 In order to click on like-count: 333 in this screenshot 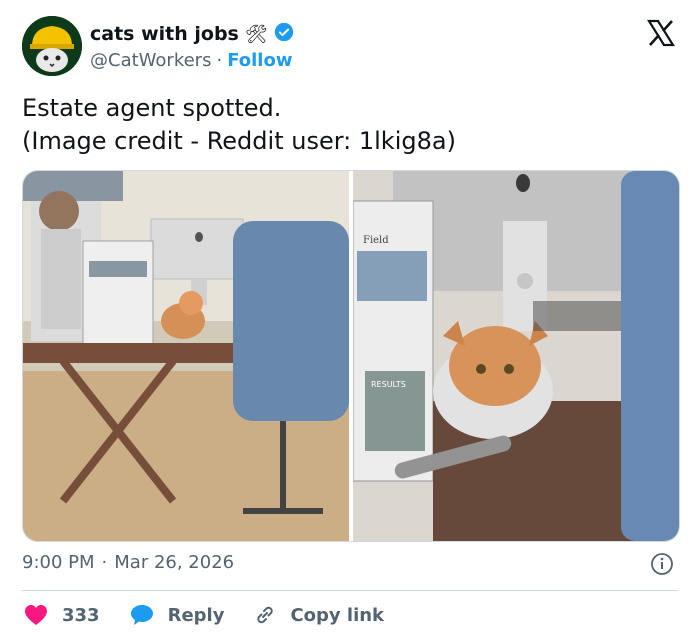, I will do `click(81, 615)`.